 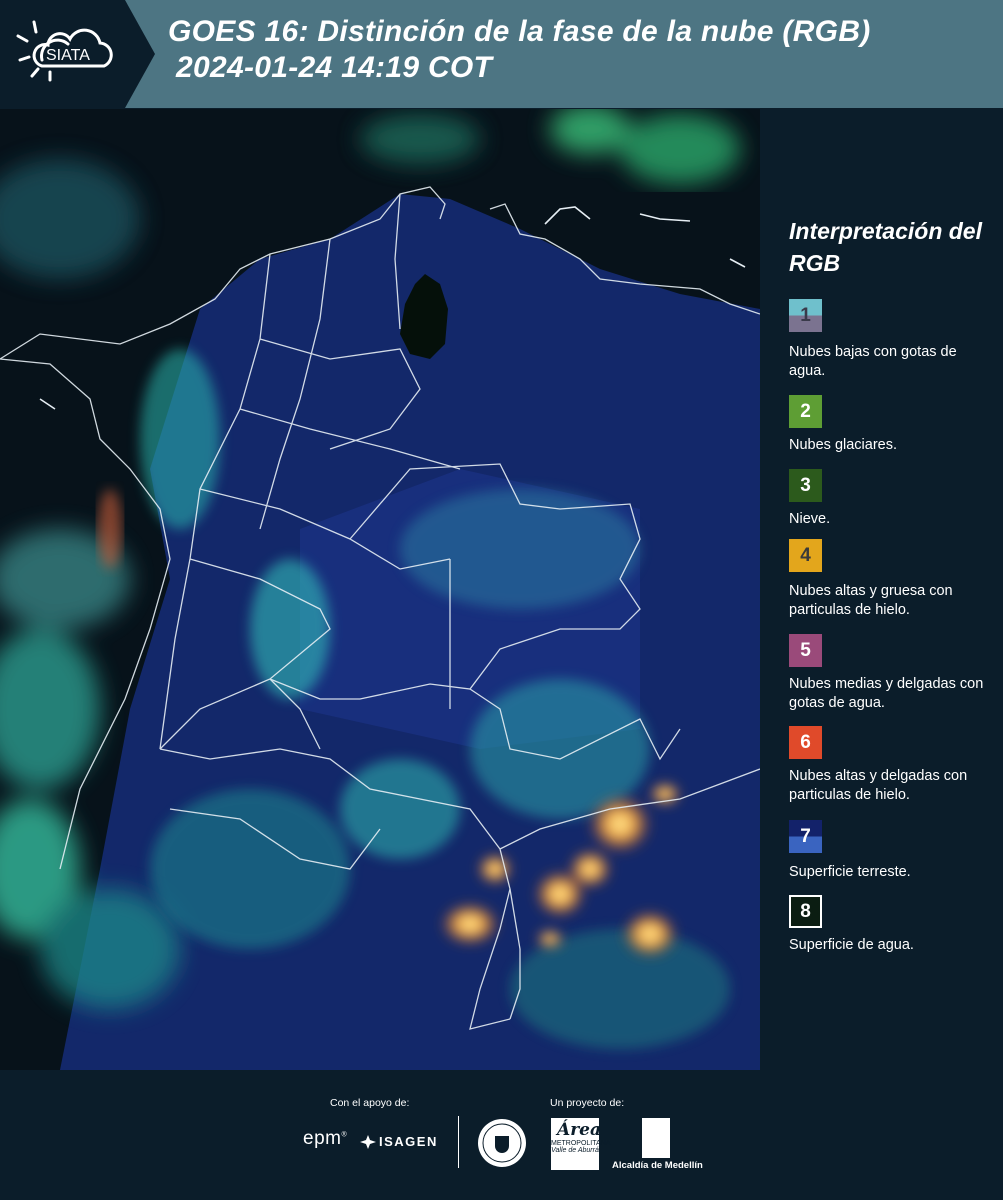 What do you see at coordinates (68, 55) in the screenshot?
I see `logo-text: SIATA` at bounding box center [68, 55].